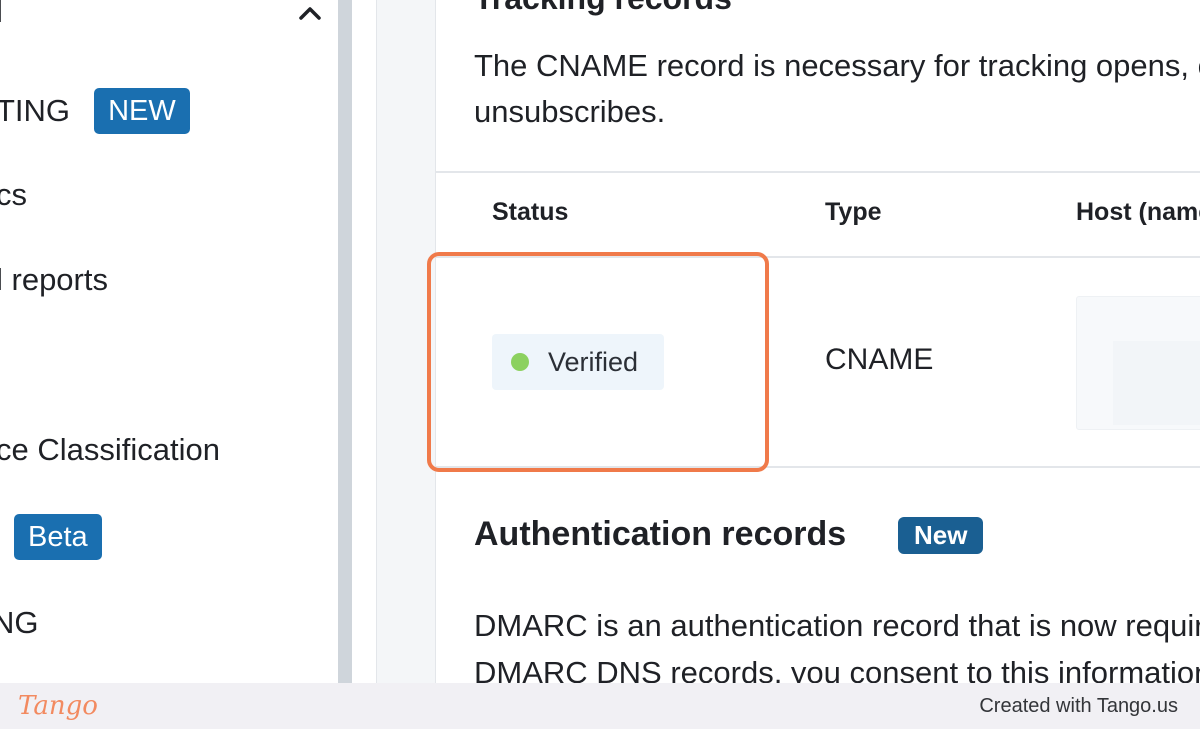 This screenshot has width=1200, height=729. What do you see at coordinates (310, 13) in the screenshot?
I see `chevron-up-icon` at bounding box center [310, 13].